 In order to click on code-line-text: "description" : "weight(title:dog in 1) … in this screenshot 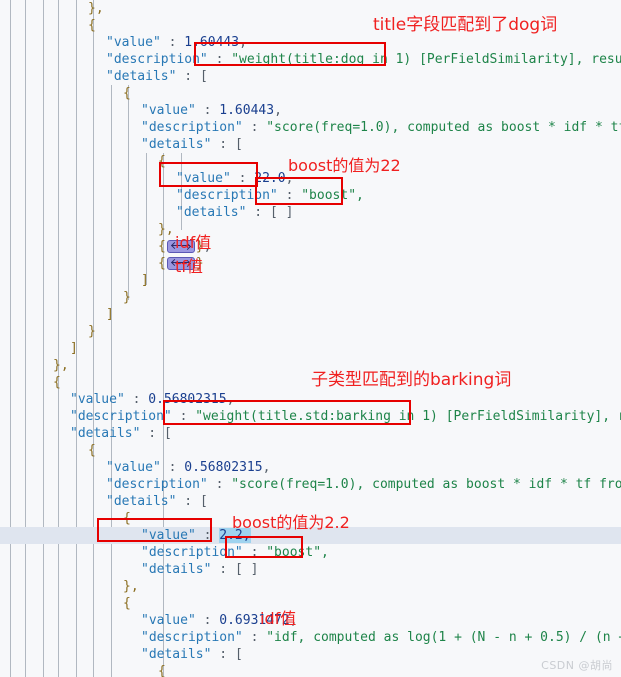, I will do `click(363, 59)`.